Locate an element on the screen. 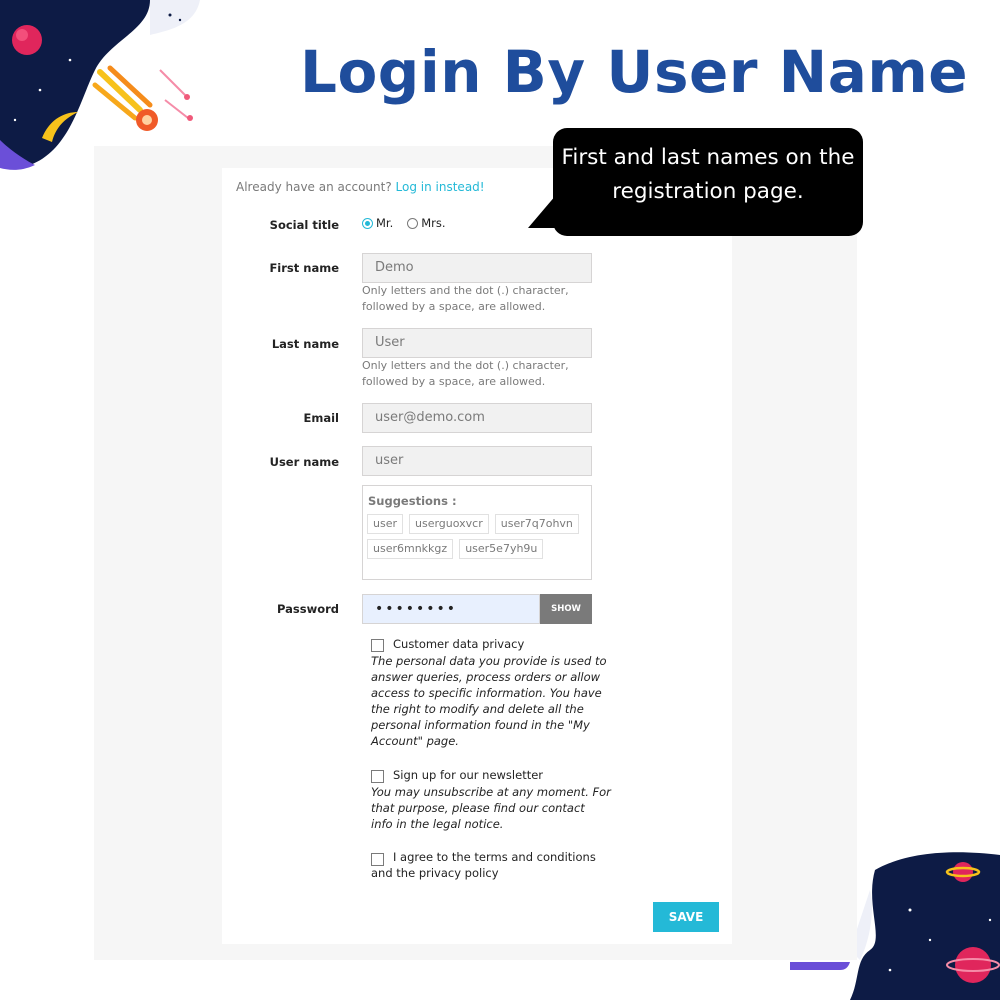  radio-mr: Mr. is located at coordinates (377, 223).